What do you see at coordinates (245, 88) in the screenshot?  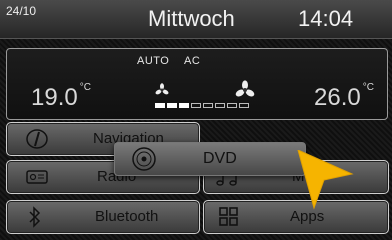 I see `fan-large-icon` at bounding box center [245, 88].